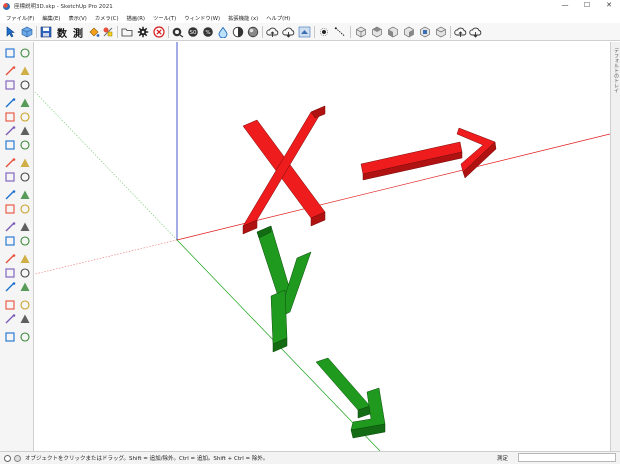 Image resolution: width=620 pixels, height=464 pixels. I want to click on paint-icon, so click(94, 32).